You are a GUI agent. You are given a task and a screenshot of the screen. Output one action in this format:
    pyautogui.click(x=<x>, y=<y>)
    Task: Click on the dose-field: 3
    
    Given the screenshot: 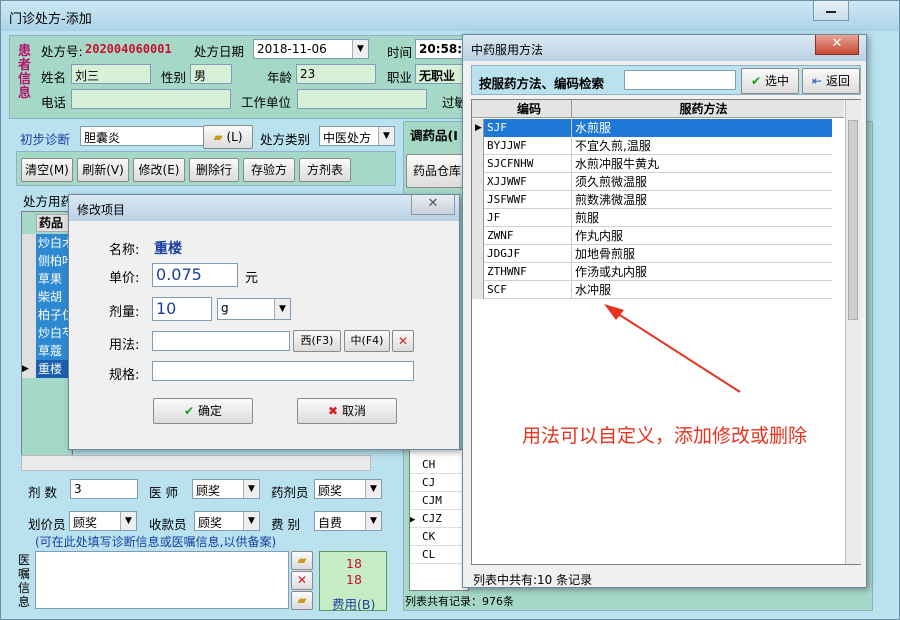 What is the action you would take?
    pyautogui.click(x=104, y=489)
    